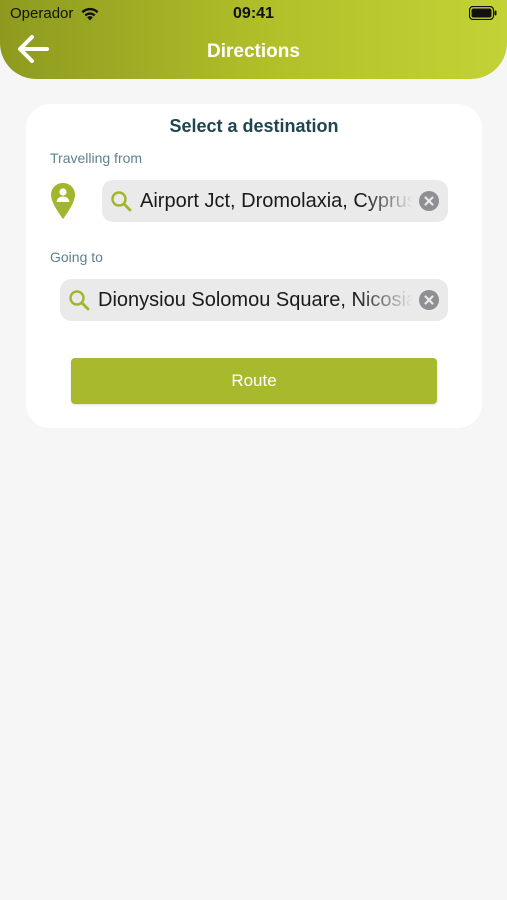 This screenshot has height=900, width=507. What do you see at coordinates (253, 39) in the screenshot?
I see `app-header: Operador 09:41 Directions` at bounding box center [253, 39].